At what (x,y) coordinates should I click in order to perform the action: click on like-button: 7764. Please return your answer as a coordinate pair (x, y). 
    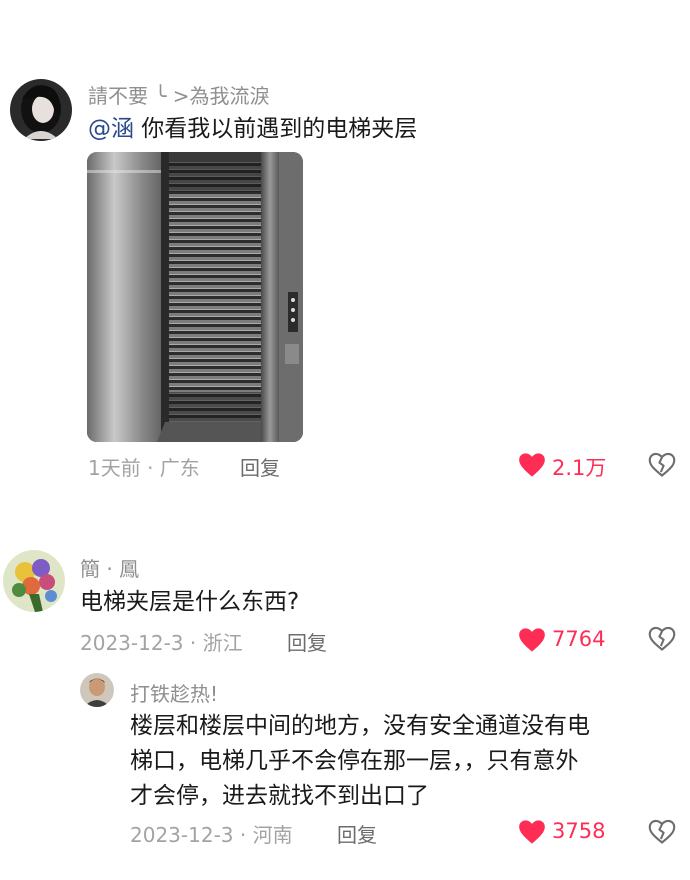
    Looking at the image, I should click on (568, 640).